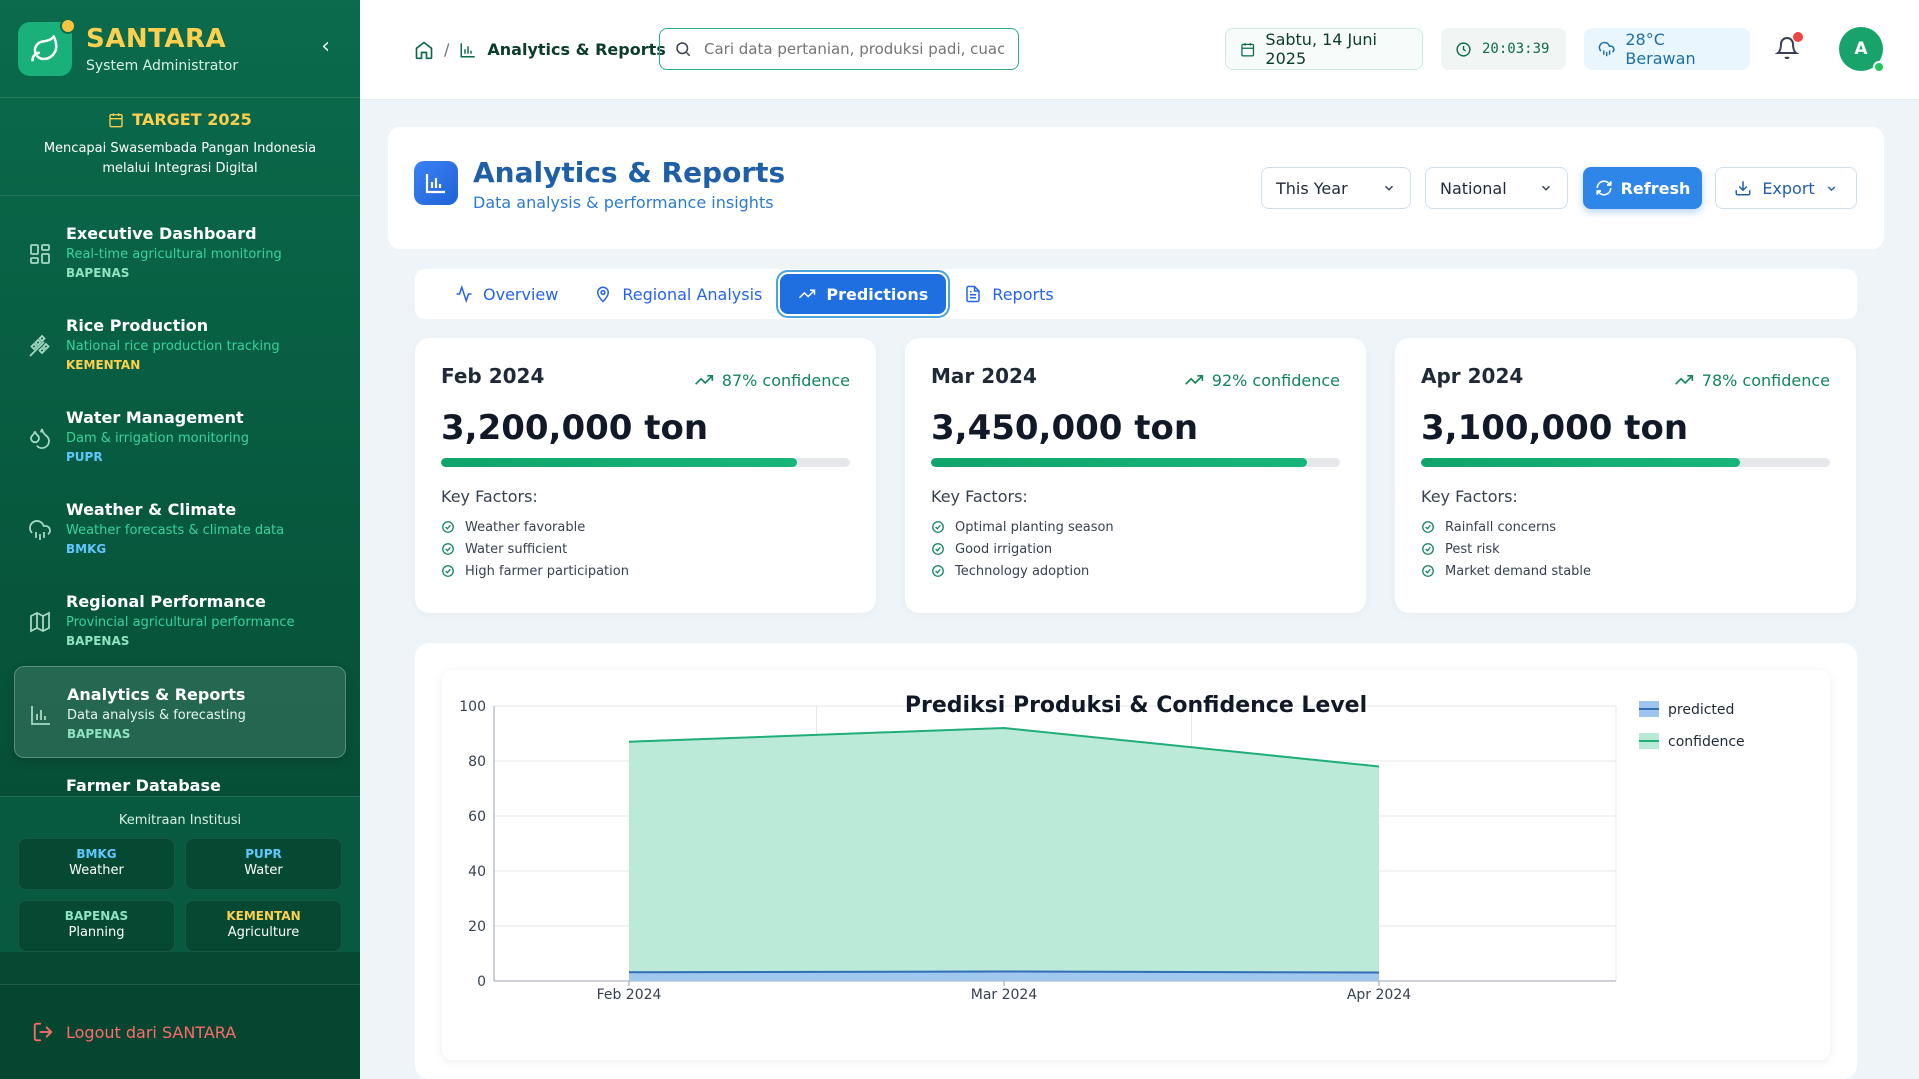 Image resolution: width=1919 pixels, height=1079 pixels. I want to click on avatar-initial: A, so click(1861, 49).